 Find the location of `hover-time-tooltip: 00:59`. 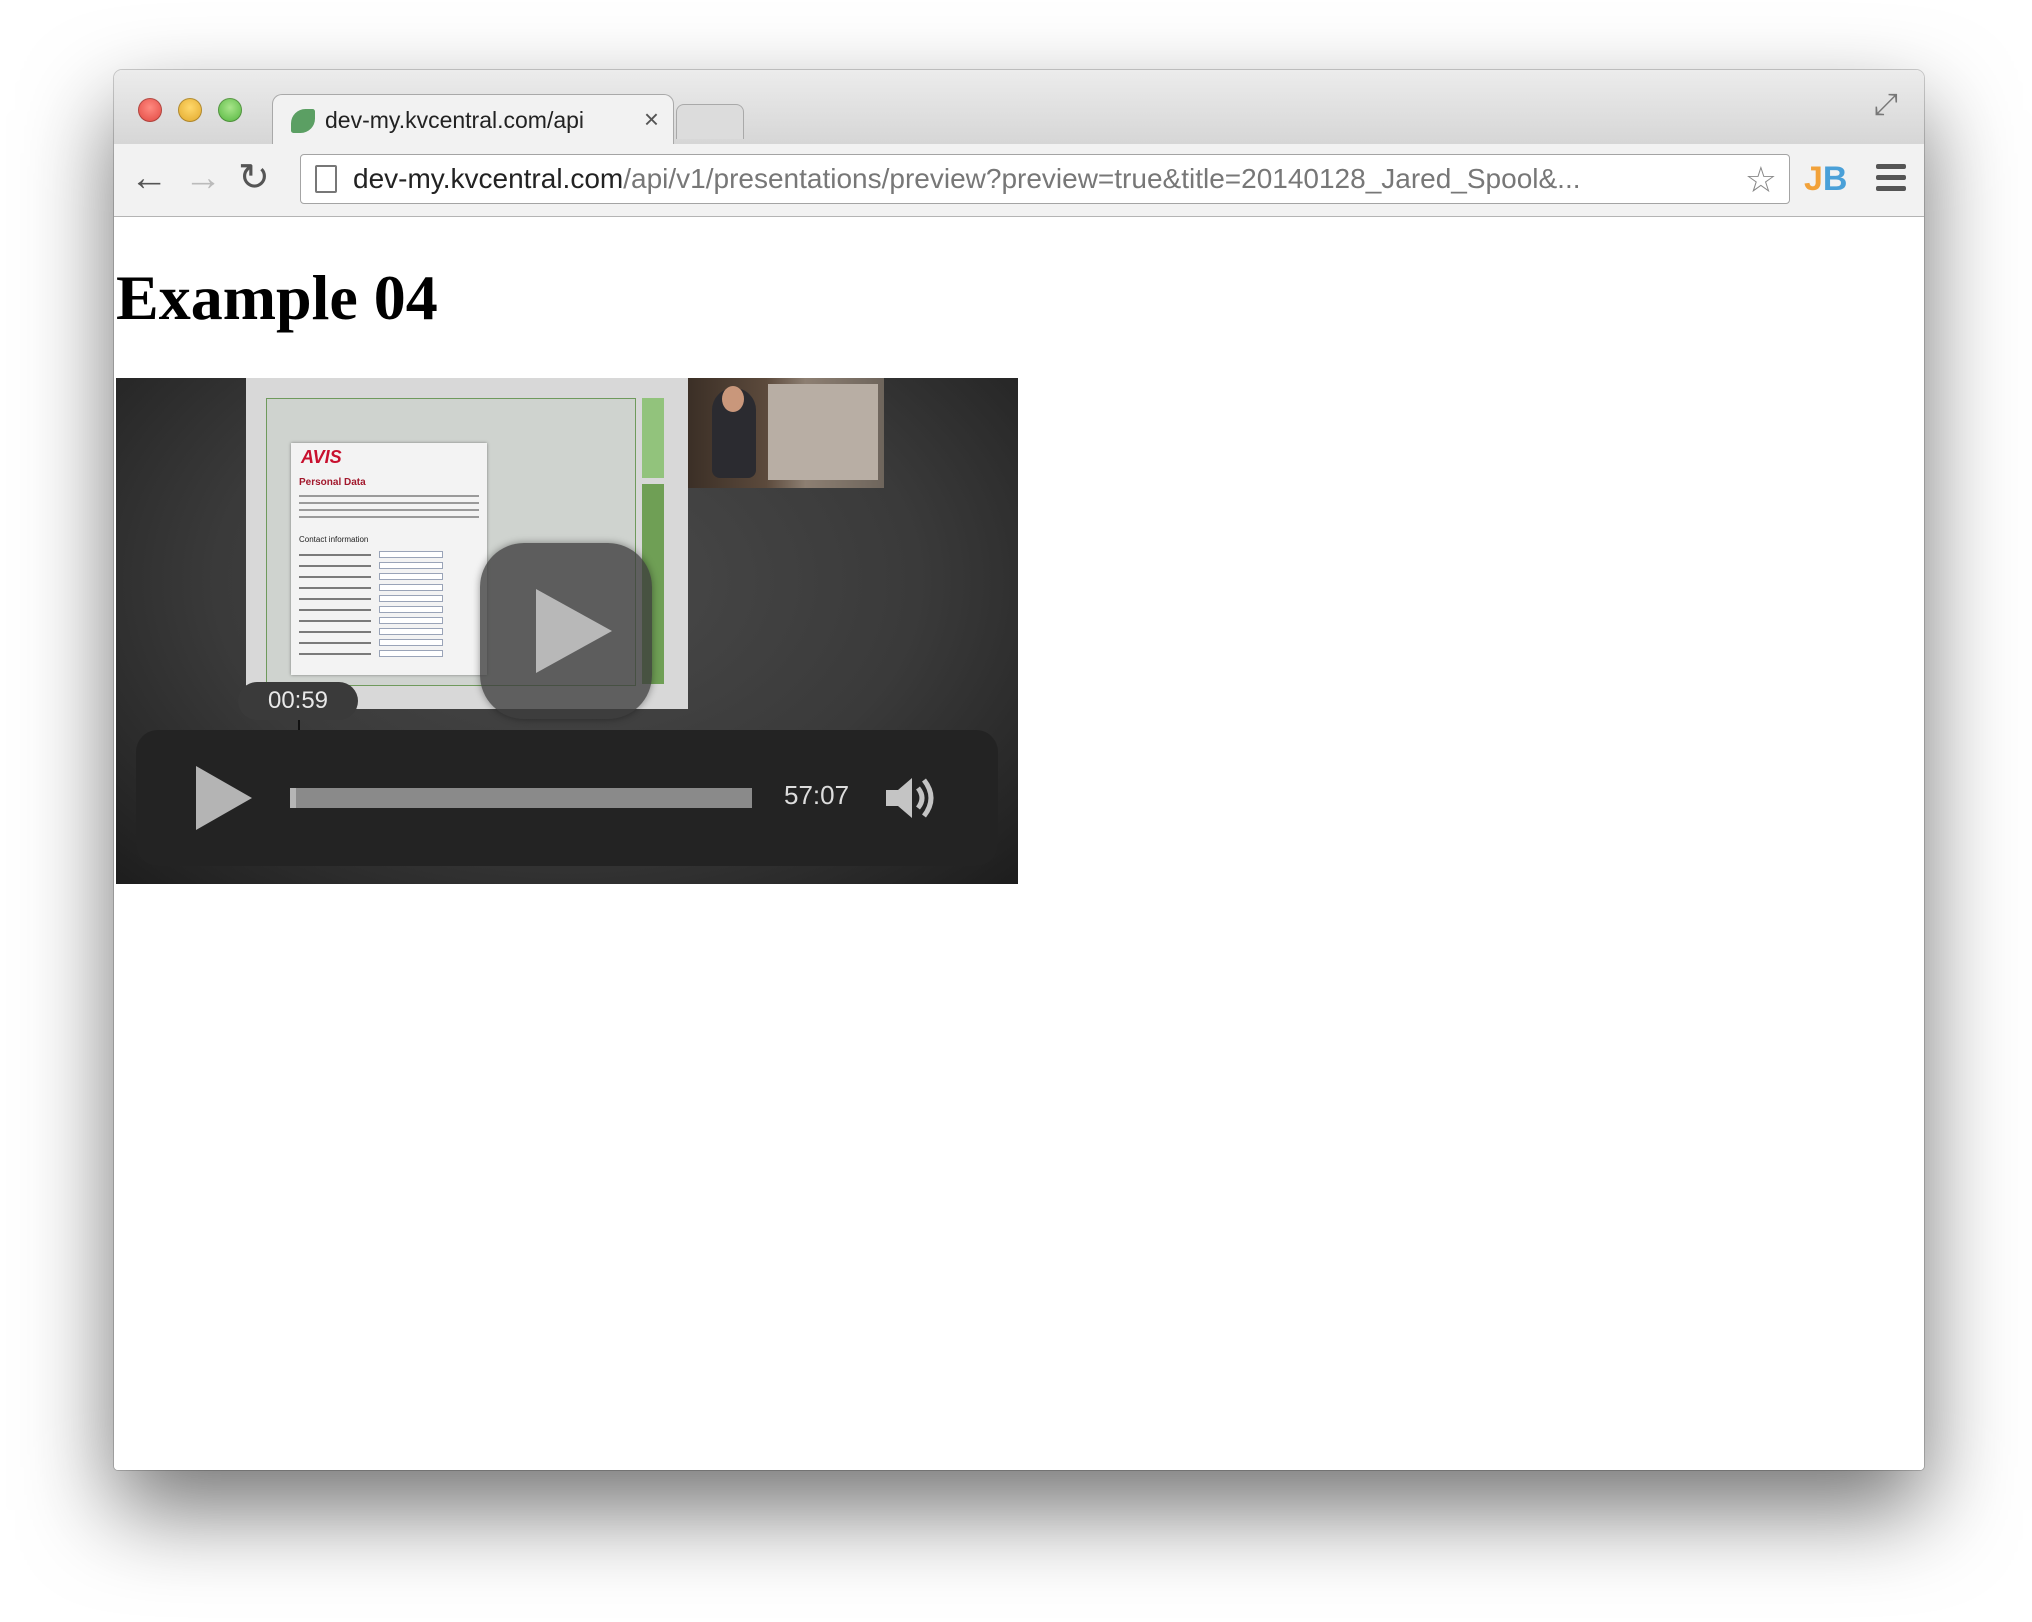

hover-time-tooltip: 00:59 is located at coordinates (298, 701).